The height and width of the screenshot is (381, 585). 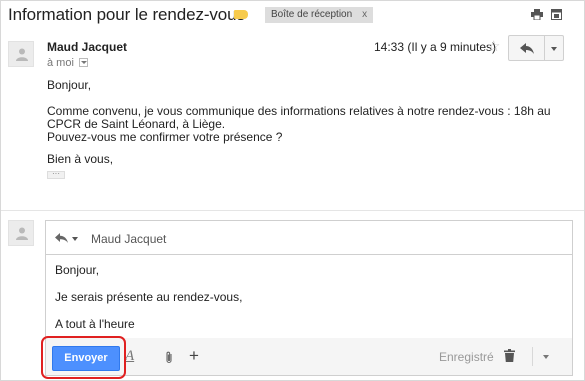 I want to click on show-details-icon, so click(x=83, y=62).